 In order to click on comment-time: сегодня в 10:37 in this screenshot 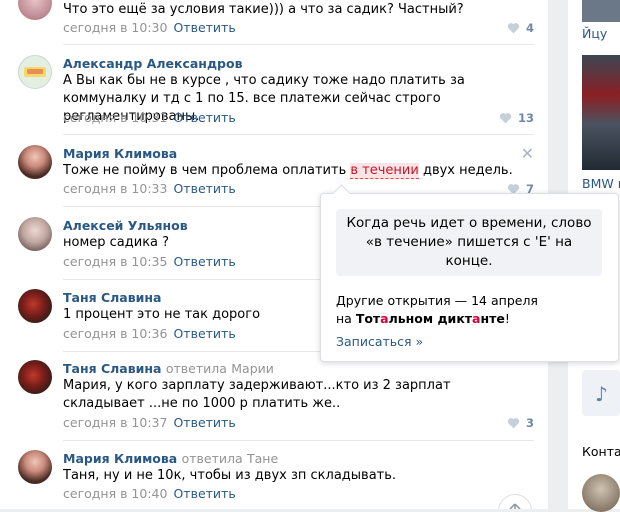, I will do `click(115, 422)`.